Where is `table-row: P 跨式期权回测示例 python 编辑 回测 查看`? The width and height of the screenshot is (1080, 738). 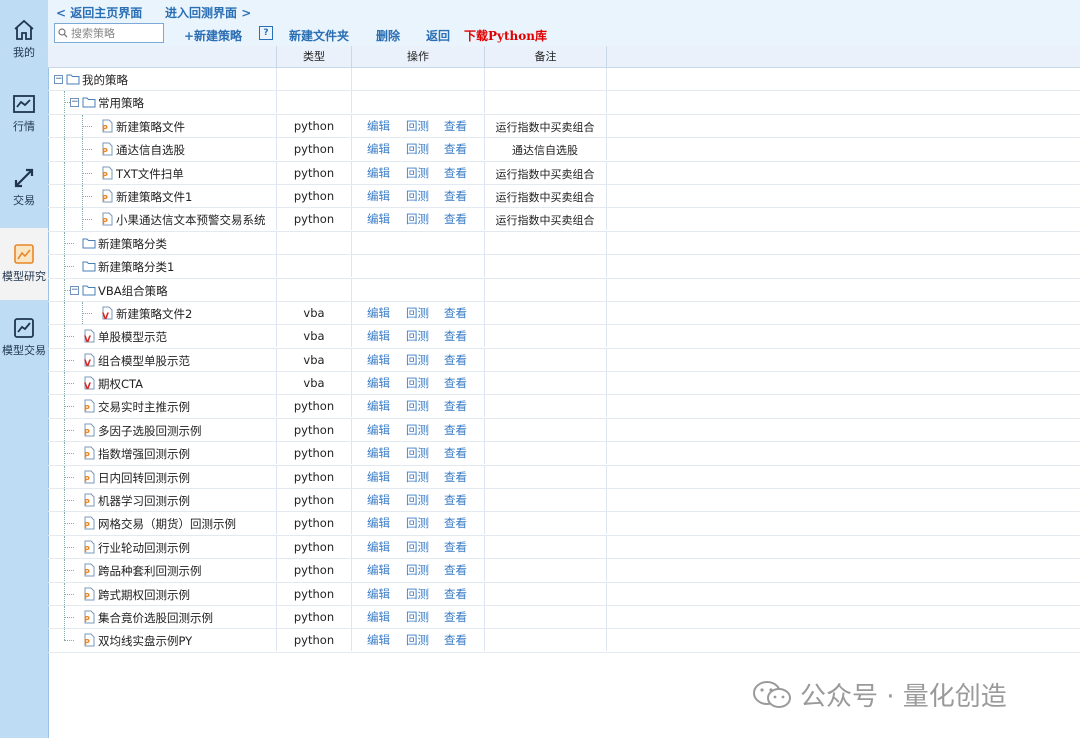
table-row: P 跨式期权回测示例 python 编辑 回测 查看 is located at coordinates (564, 594).